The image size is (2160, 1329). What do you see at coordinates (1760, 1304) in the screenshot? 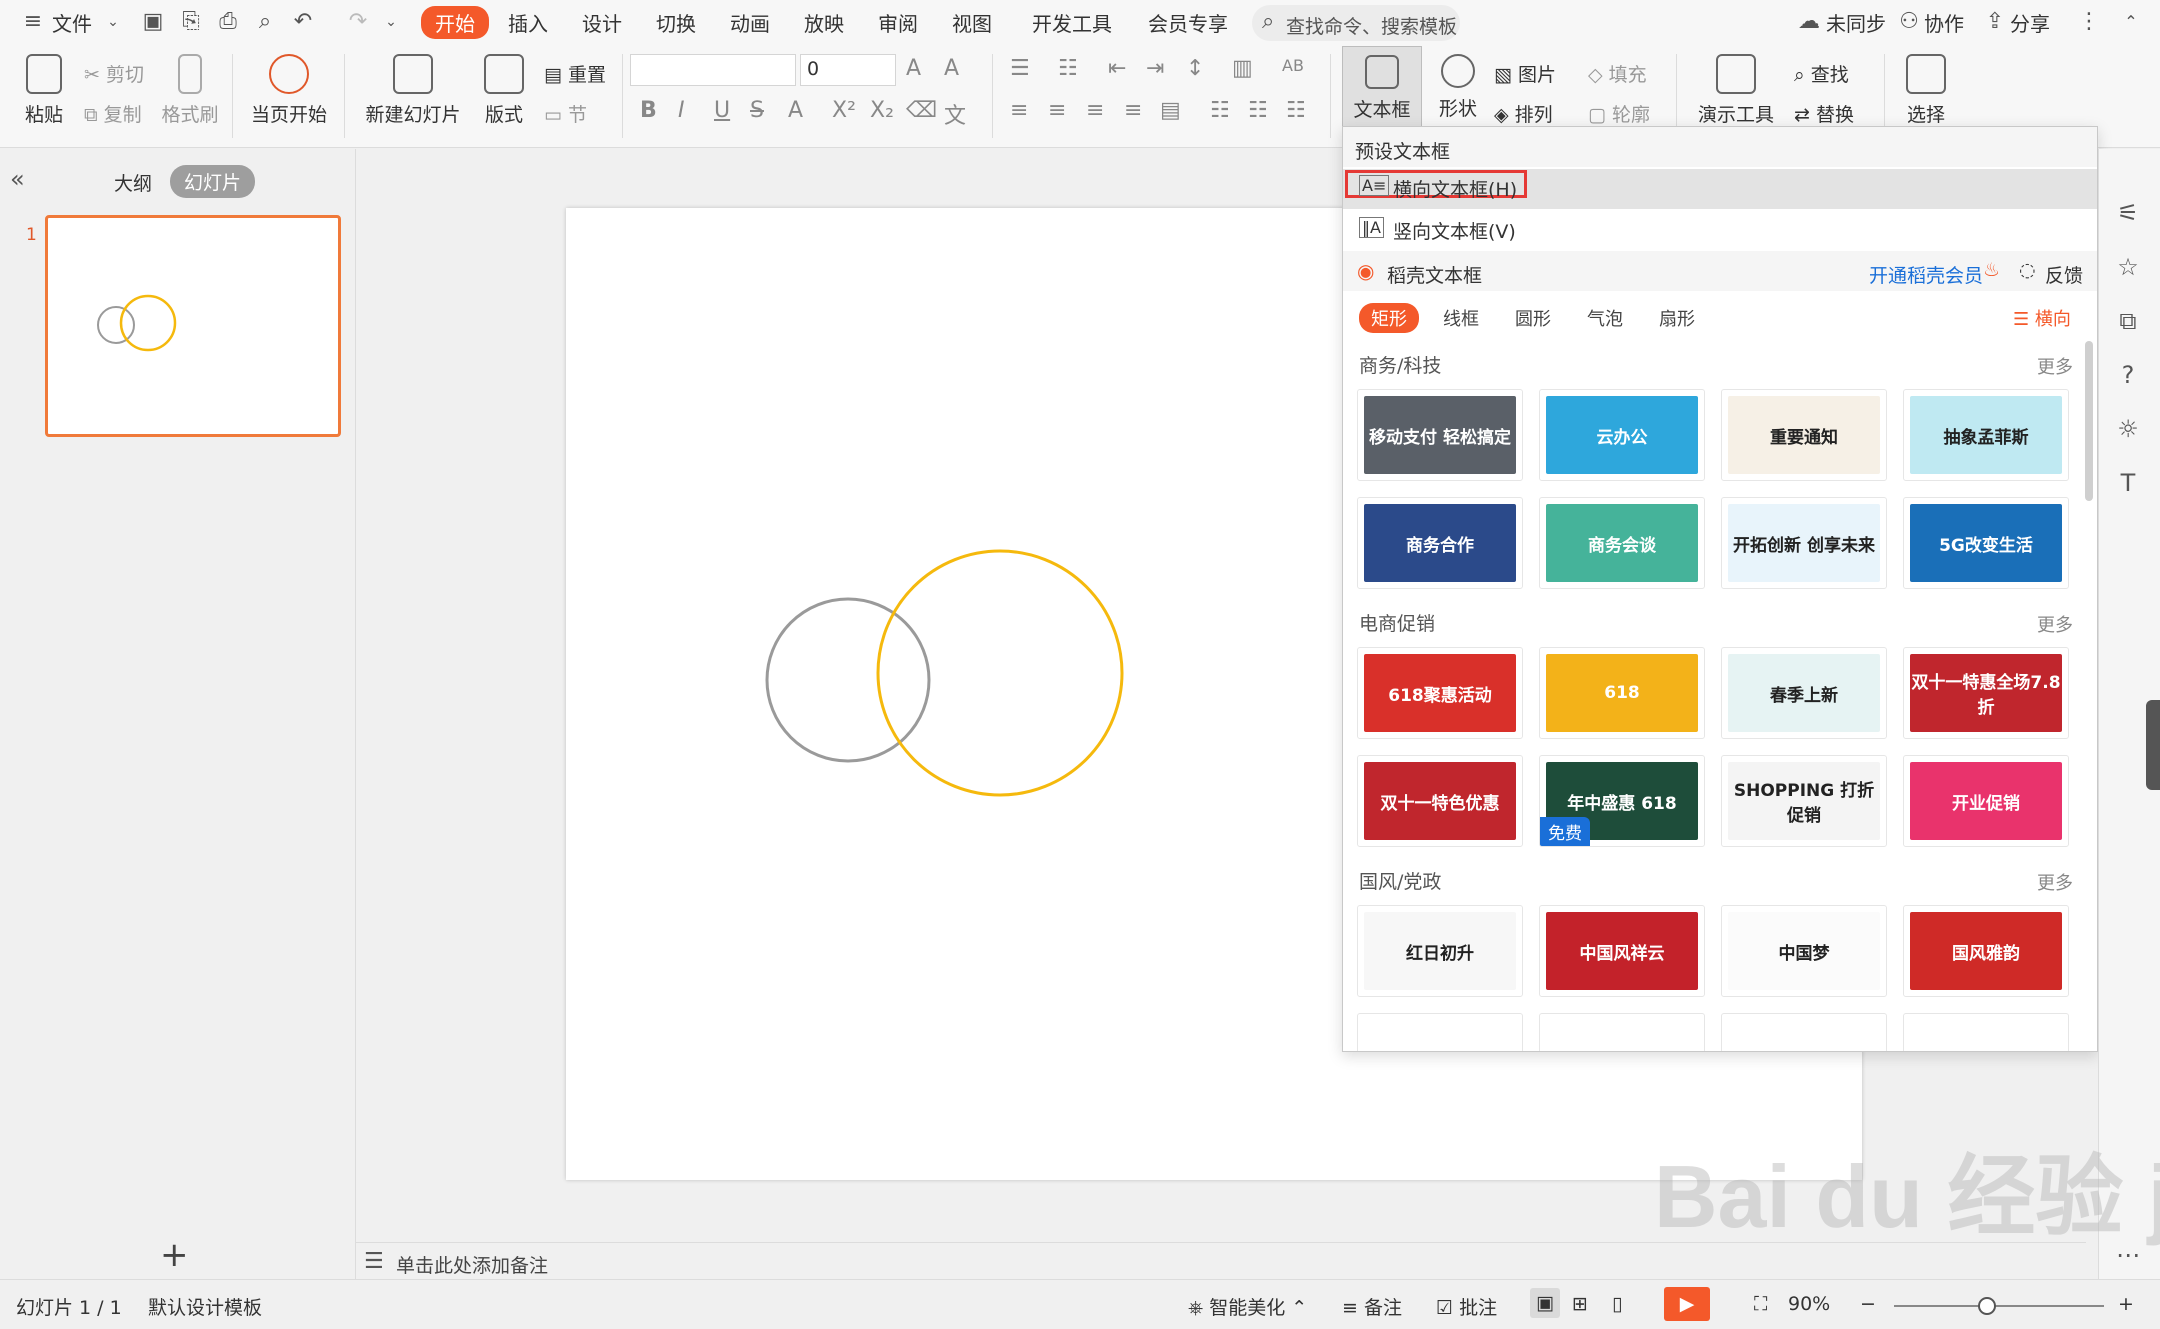
I see `fit-window-icon: ⛶` at bounding box center [1760, 1304].